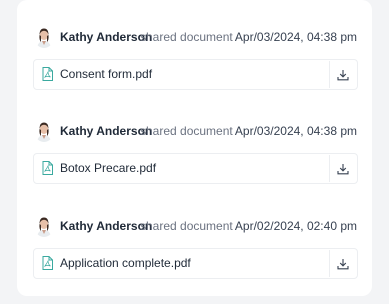 This screenshot has width=389, height=304. I want to click on file-name: Application complete.pdf, so click(125, 263).